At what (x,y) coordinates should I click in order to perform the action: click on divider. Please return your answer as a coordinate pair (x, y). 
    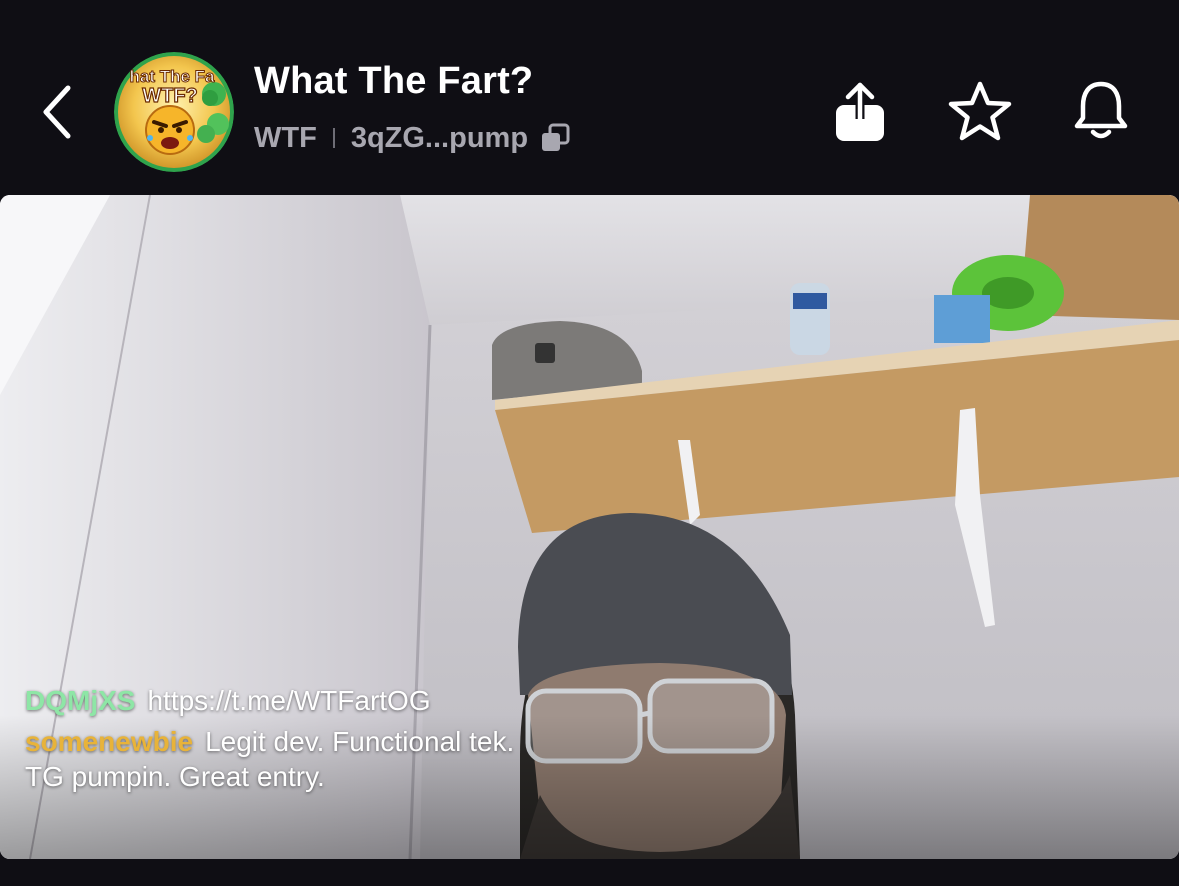
    Looking at the image, I should click on (333, 138).